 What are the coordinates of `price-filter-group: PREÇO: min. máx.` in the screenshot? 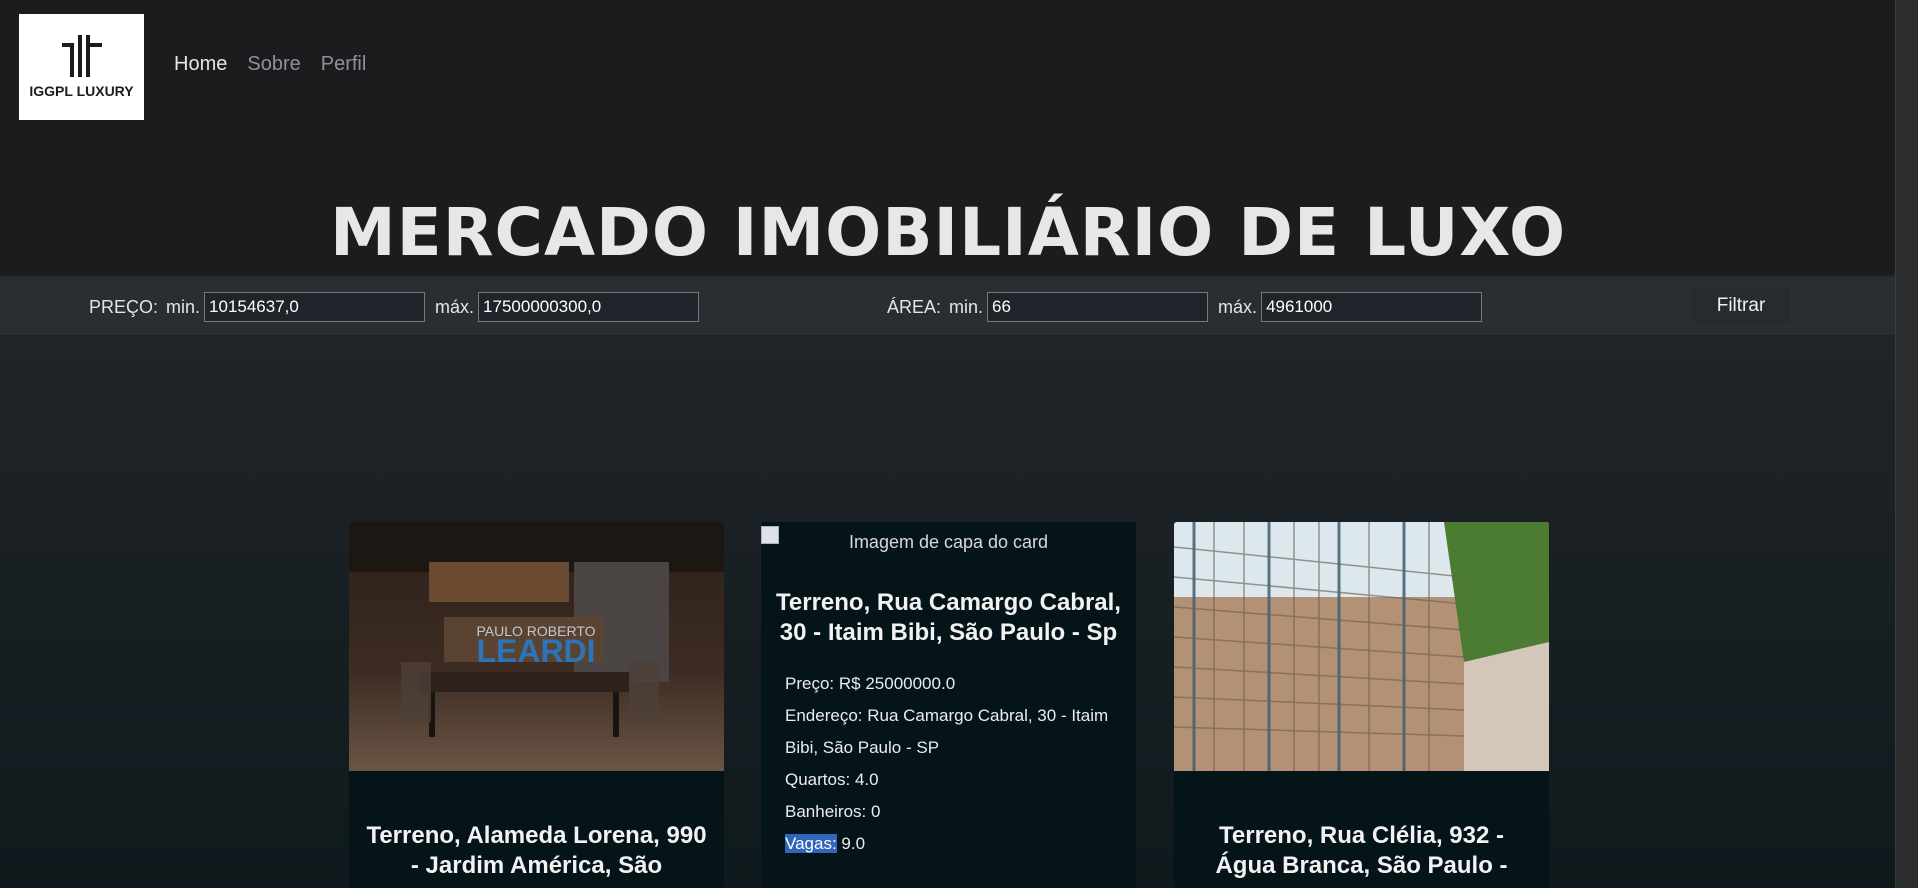 It's located at (399, 307).